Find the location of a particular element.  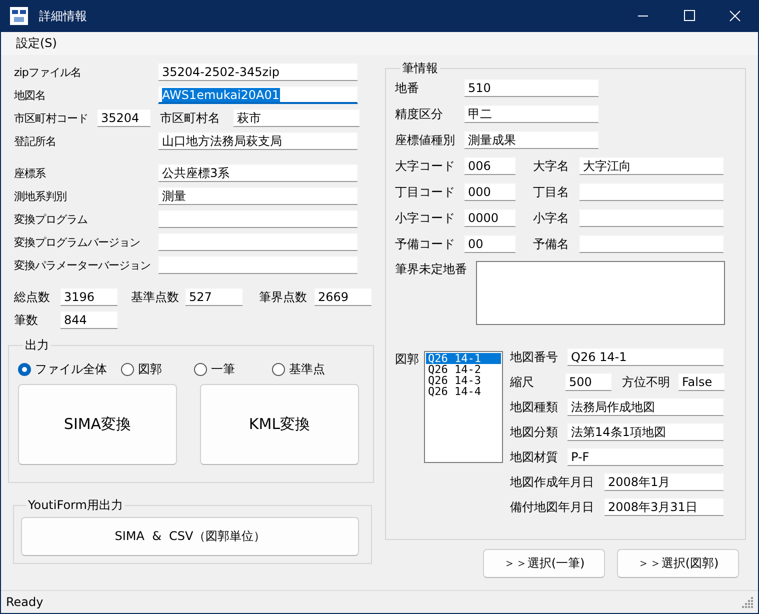

field-label: 精度区分 is located at coordinates (419, 114).